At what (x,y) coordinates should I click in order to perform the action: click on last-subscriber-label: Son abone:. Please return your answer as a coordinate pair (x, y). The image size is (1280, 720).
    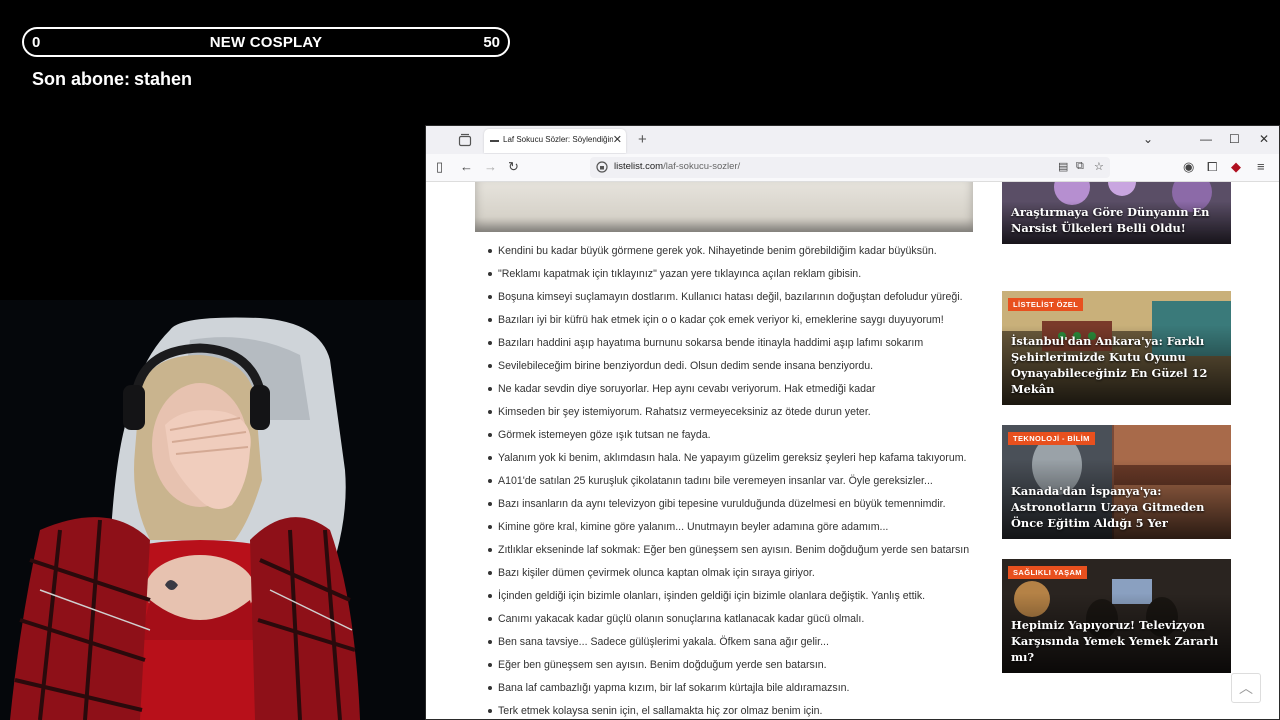
    Looking at the image, I should click on (81, 79).